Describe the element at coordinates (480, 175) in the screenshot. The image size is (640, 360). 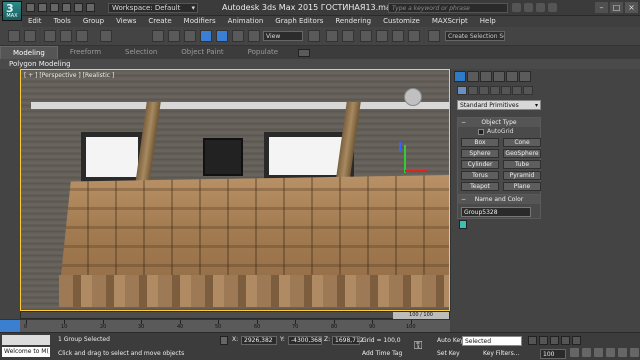
I see `torus-button: Torus` at that location.